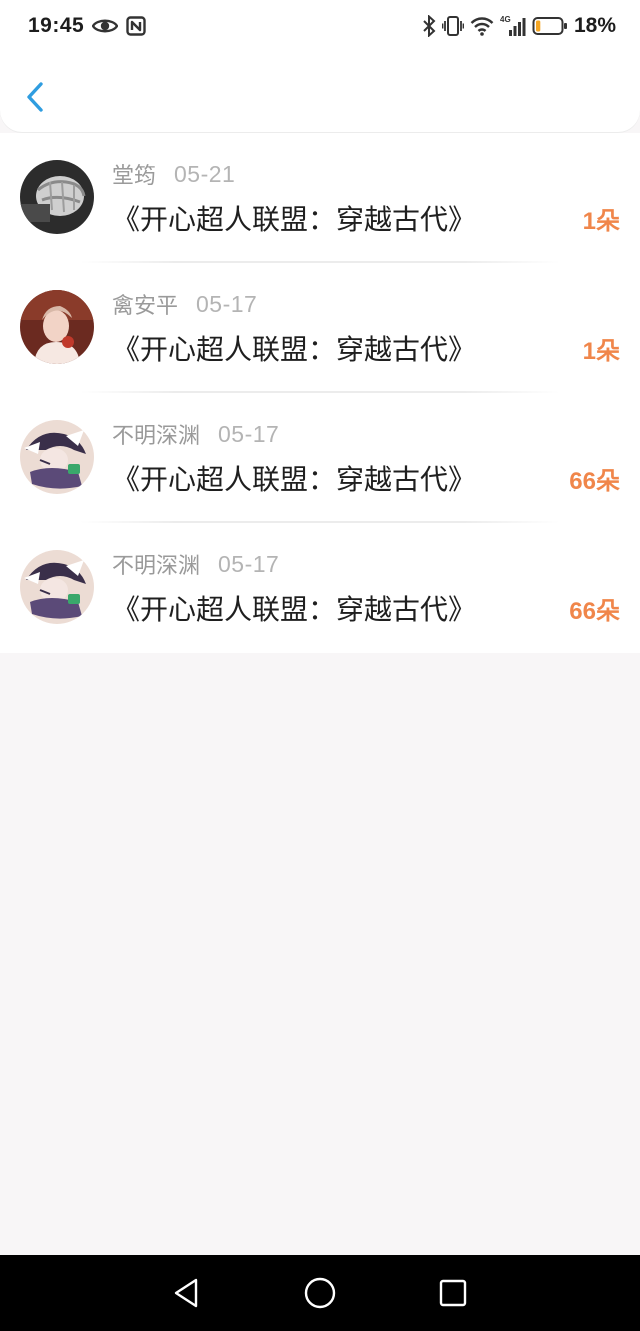 The image size is (640, 1331). I want to click on system-nav-bar, so click(320, 1293).